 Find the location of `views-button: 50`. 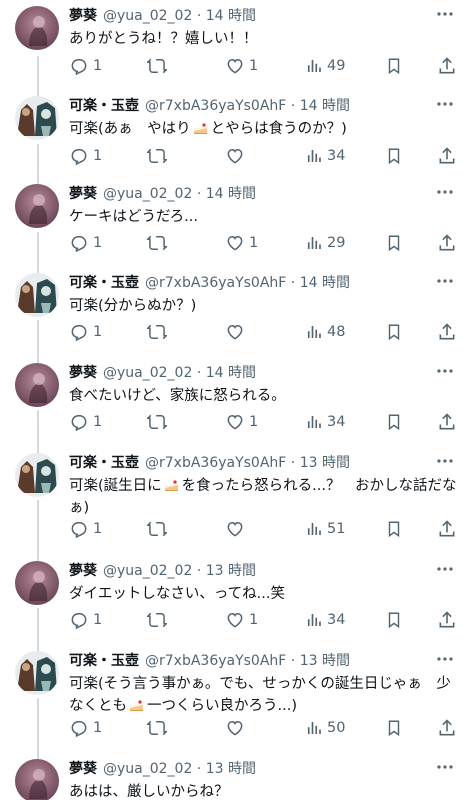

views-button: 50 is located at coordinates (325, 728).